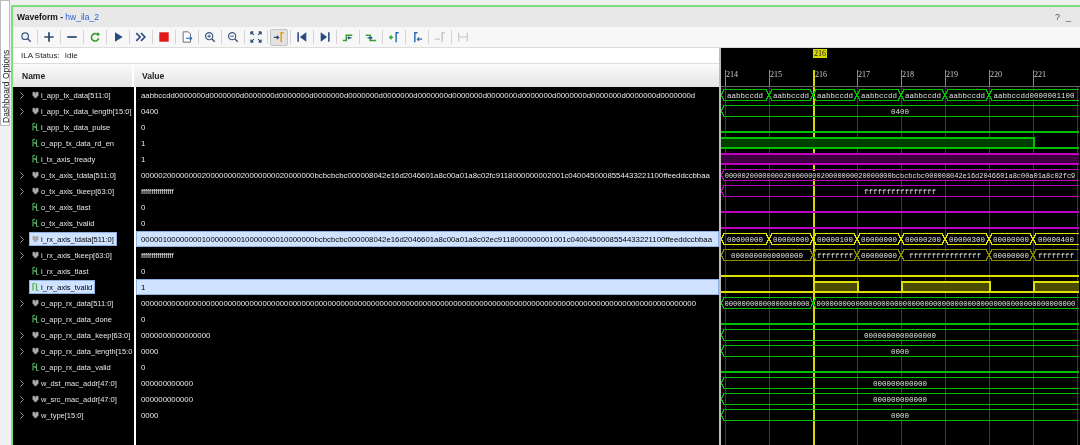 The height and width of the screenshot is (445, 1080). What do you see at coordinates (417, 37) in the screenshot?
I see `previous-marker-icon` at bounding box center [417, 37].